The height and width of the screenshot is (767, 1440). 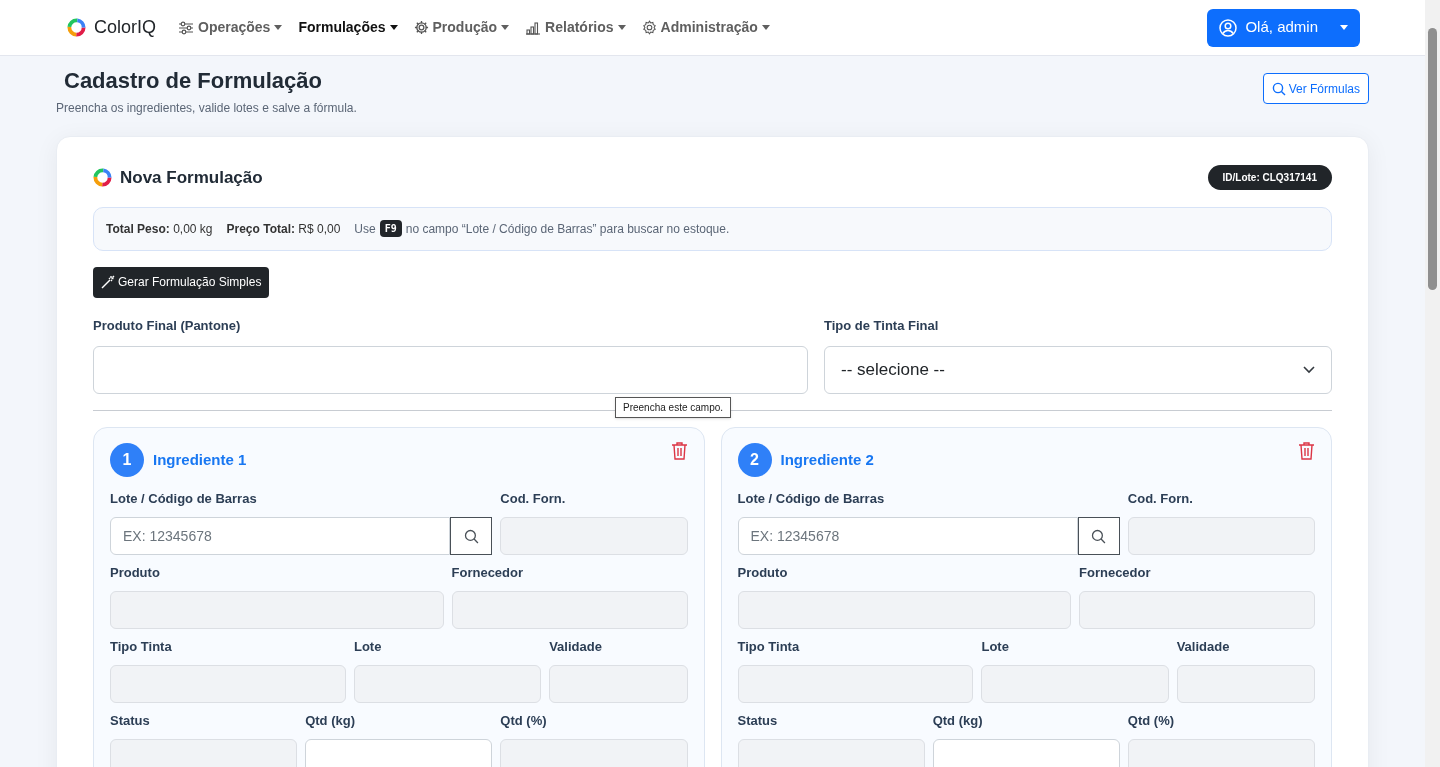 What do you see at coordinates (567, 229) in the screenshot?
I see `hint-text: no campo “Lote / Código de Barras” para buscar no estoque.` at bounding box center [567, 229].